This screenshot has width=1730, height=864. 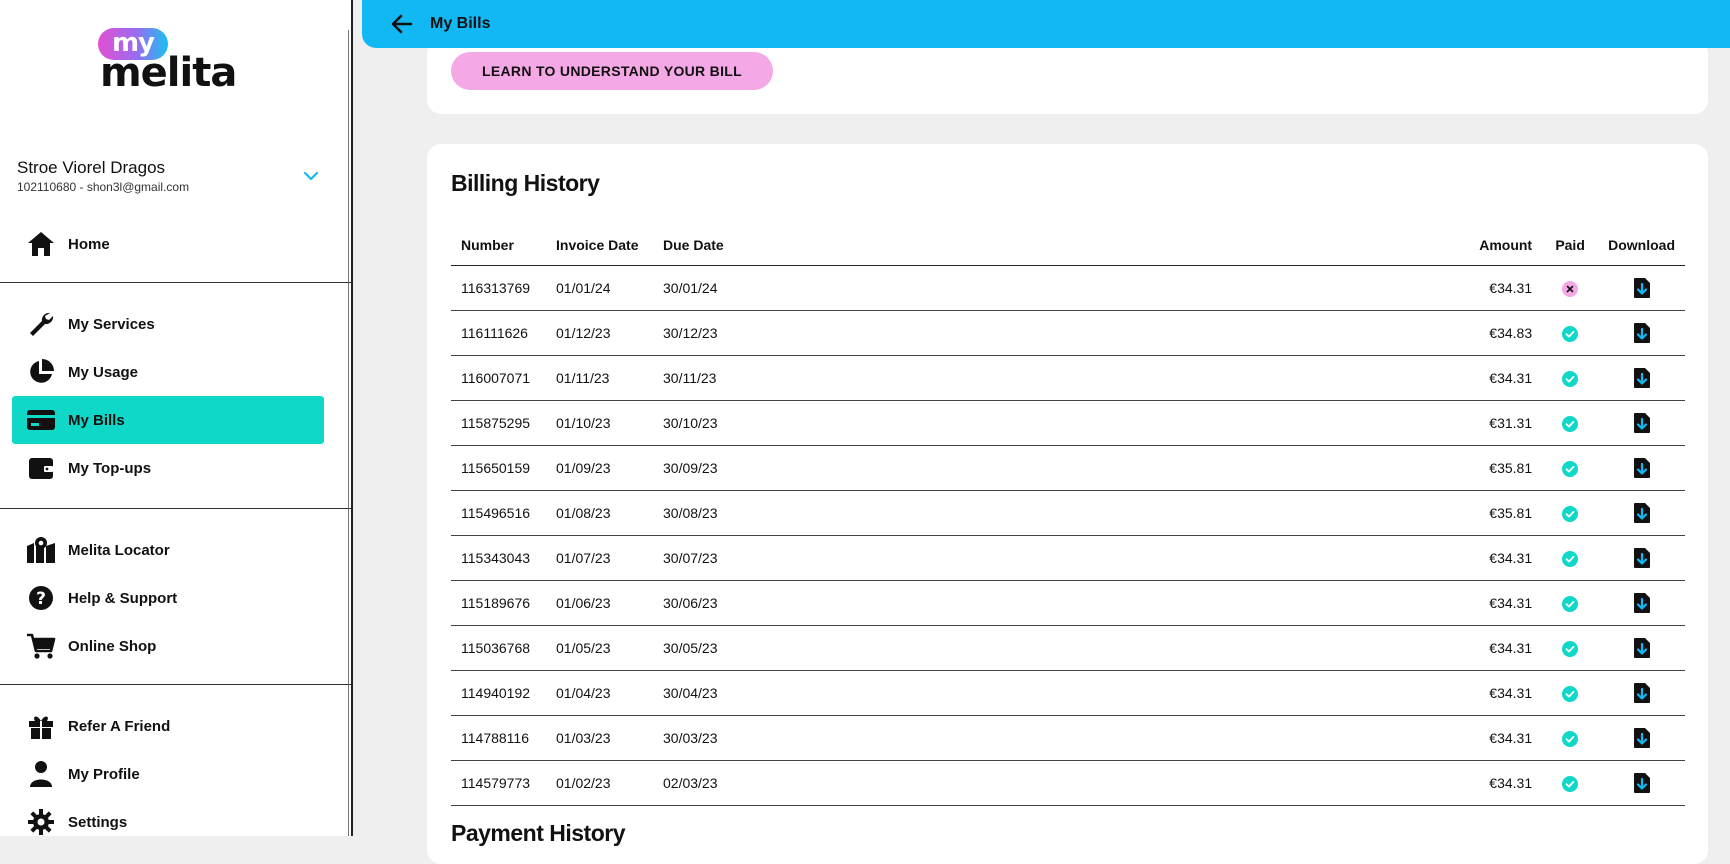 I want to click on sidebar-item-label: My Profile, so click(x=104, y=774).